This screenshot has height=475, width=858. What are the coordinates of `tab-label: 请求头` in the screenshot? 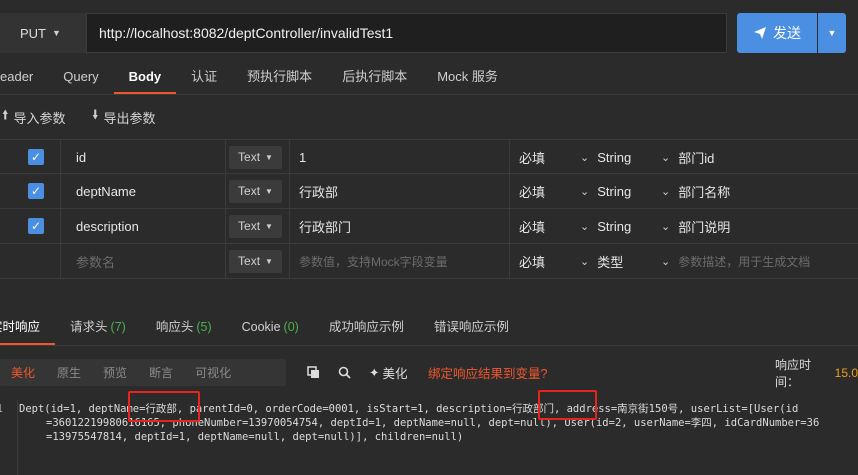 It's located at (89, 327).